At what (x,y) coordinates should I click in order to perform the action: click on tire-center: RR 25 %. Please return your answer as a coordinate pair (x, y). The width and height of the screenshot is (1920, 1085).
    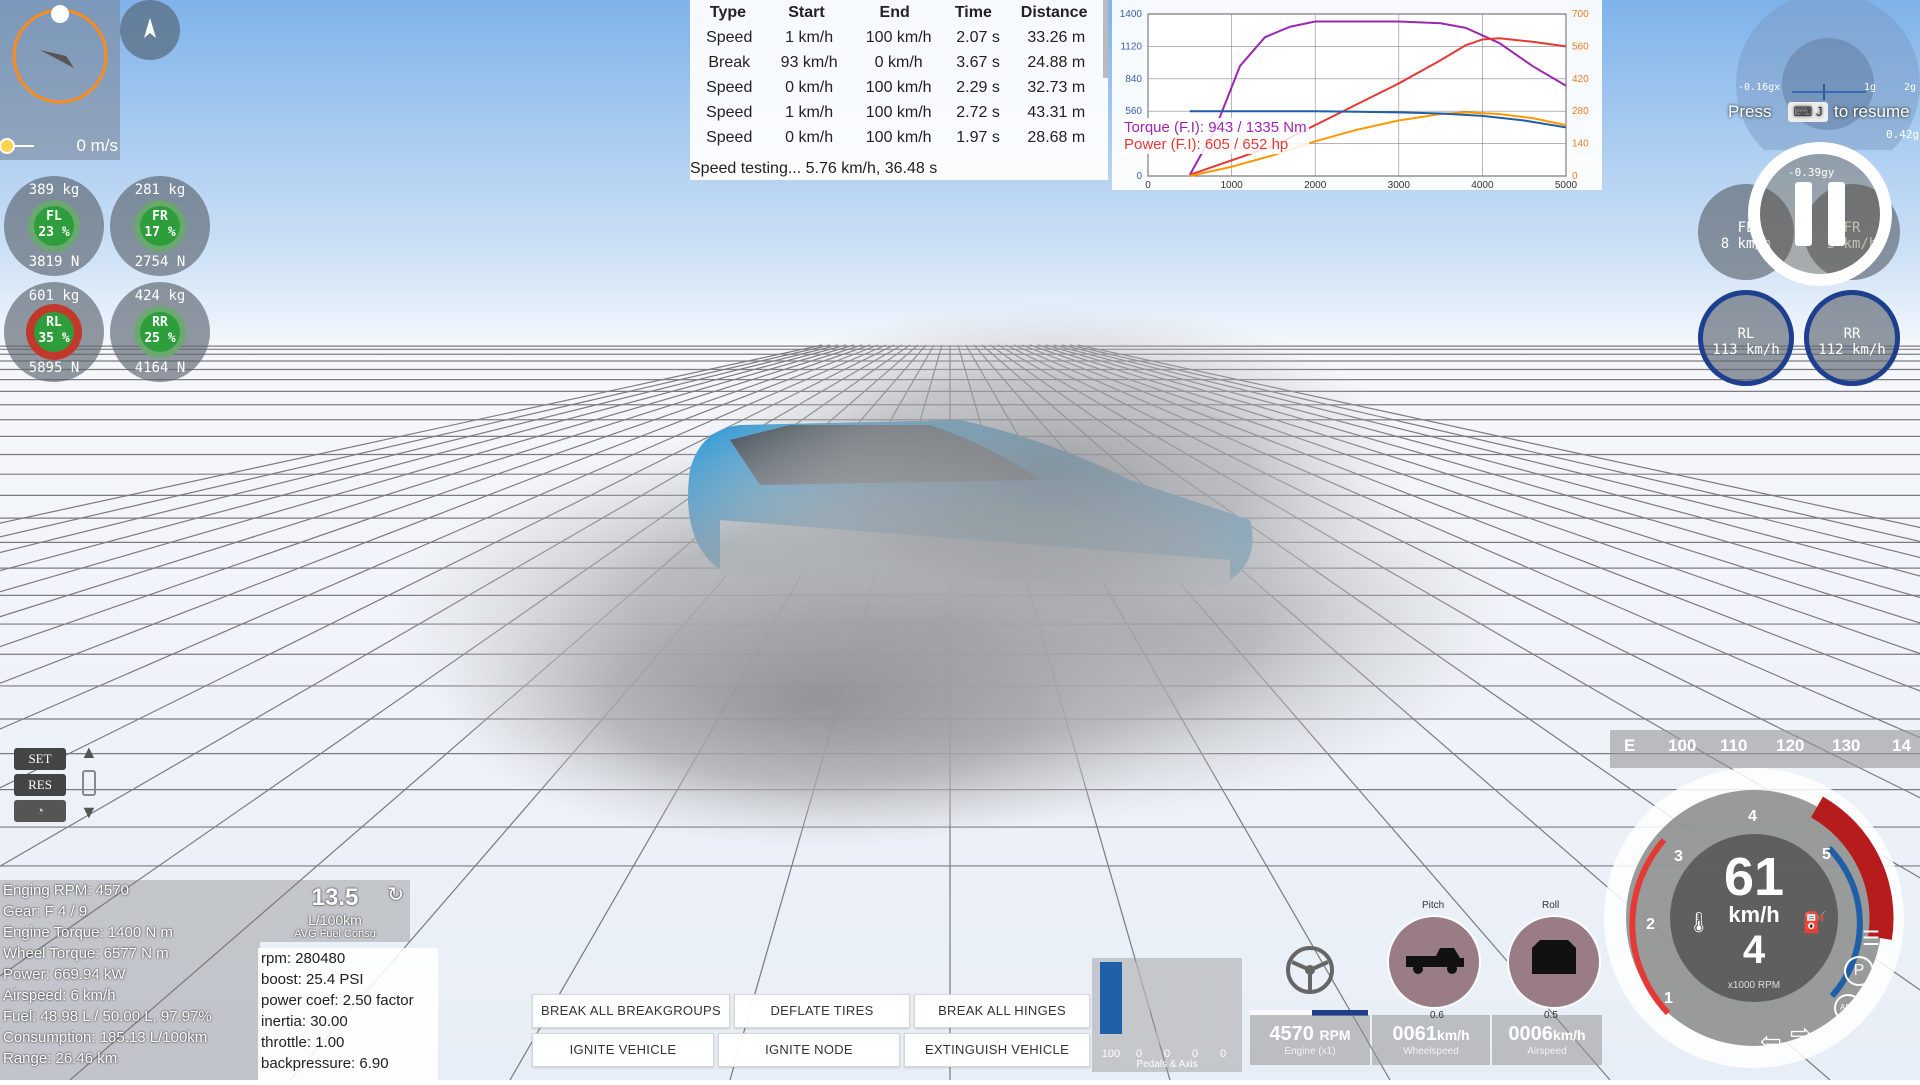
    Looking at the image, I should click on (160, 332).